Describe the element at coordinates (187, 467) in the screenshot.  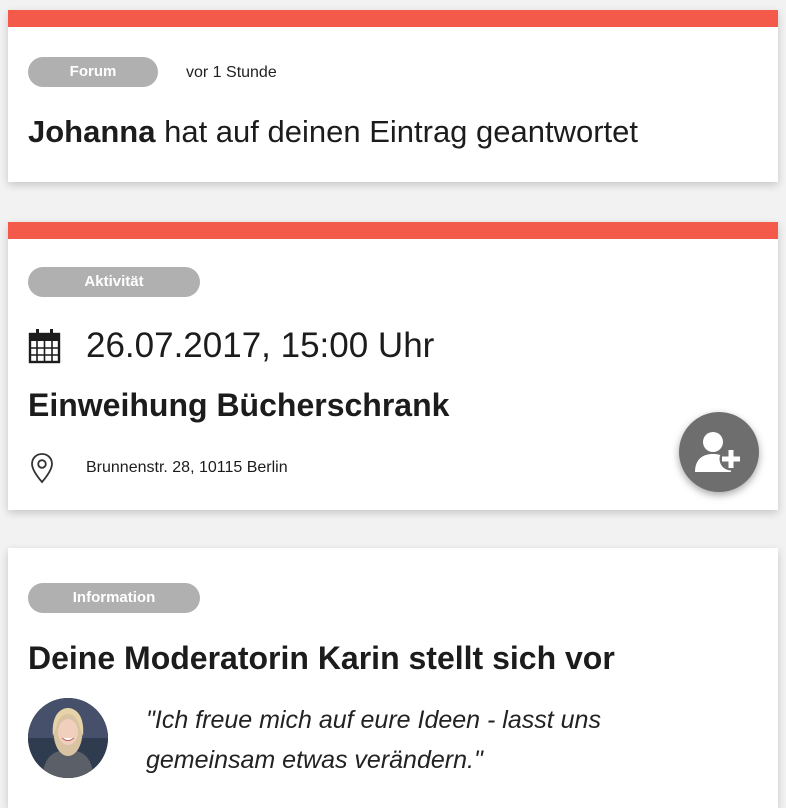
I see `event-address: Brunnenstr. 28, 10115 Berlin` at that location.